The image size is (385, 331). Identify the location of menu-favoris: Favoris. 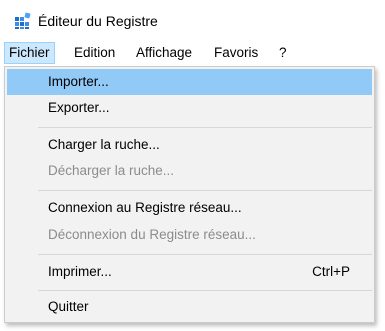
(236, 53).